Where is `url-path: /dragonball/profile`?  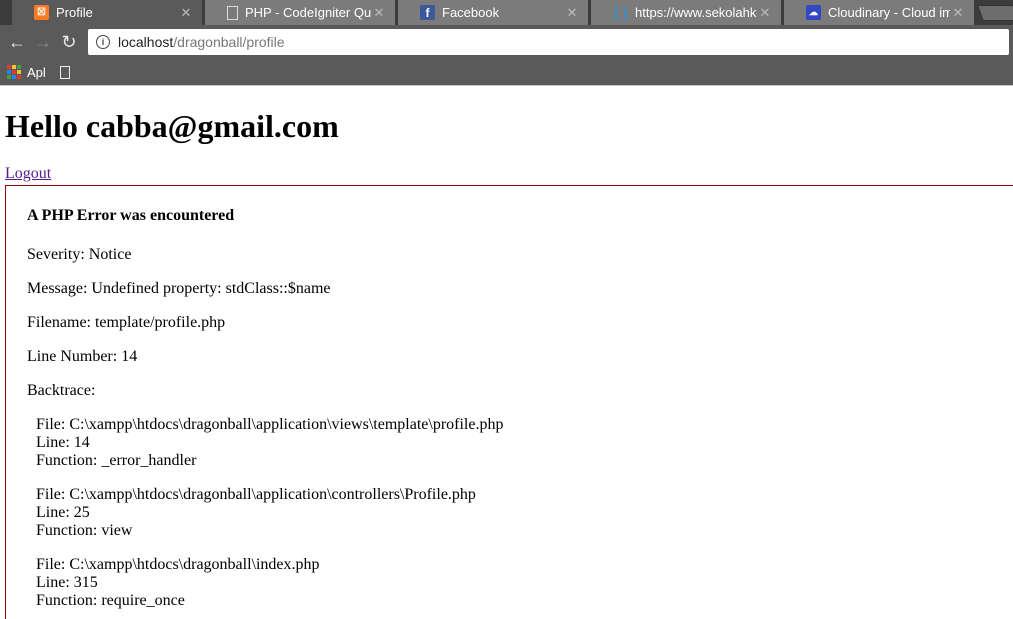
url-path: /dragonball/profile is located at coordinates (229, 42).